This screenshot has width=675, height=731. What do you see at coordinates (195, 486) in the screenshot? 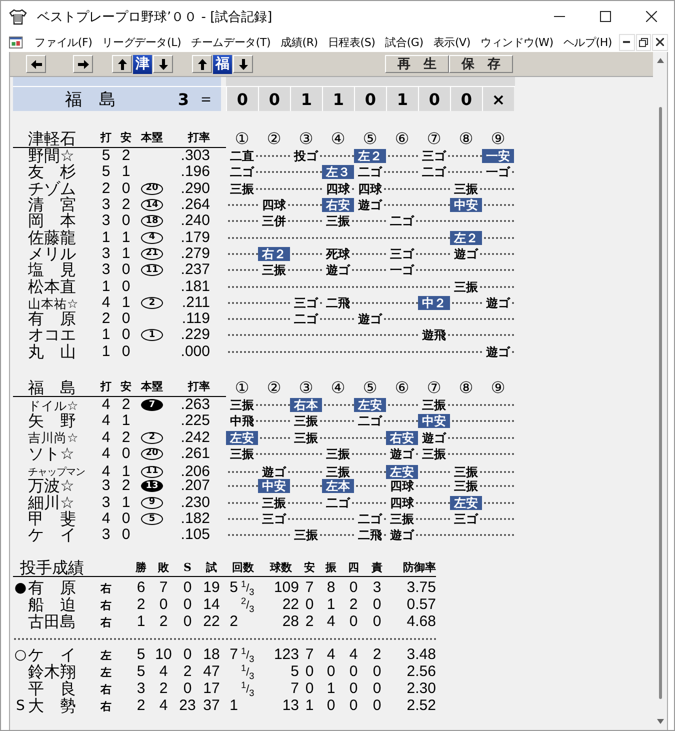
I see `batting-average: .207` at bounding box center [195, 486].